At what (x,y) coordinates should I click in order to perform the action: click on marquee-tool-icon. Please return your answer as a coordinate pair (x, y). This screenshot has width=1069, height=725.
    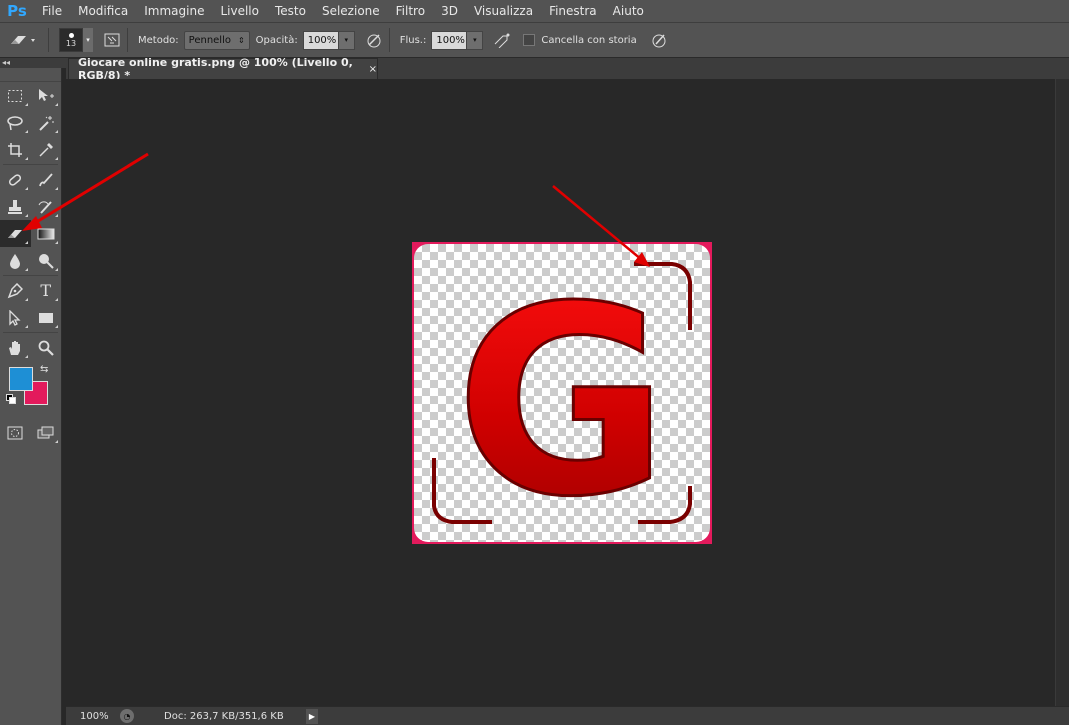
    Looking at the image, I should click on (15, 95).